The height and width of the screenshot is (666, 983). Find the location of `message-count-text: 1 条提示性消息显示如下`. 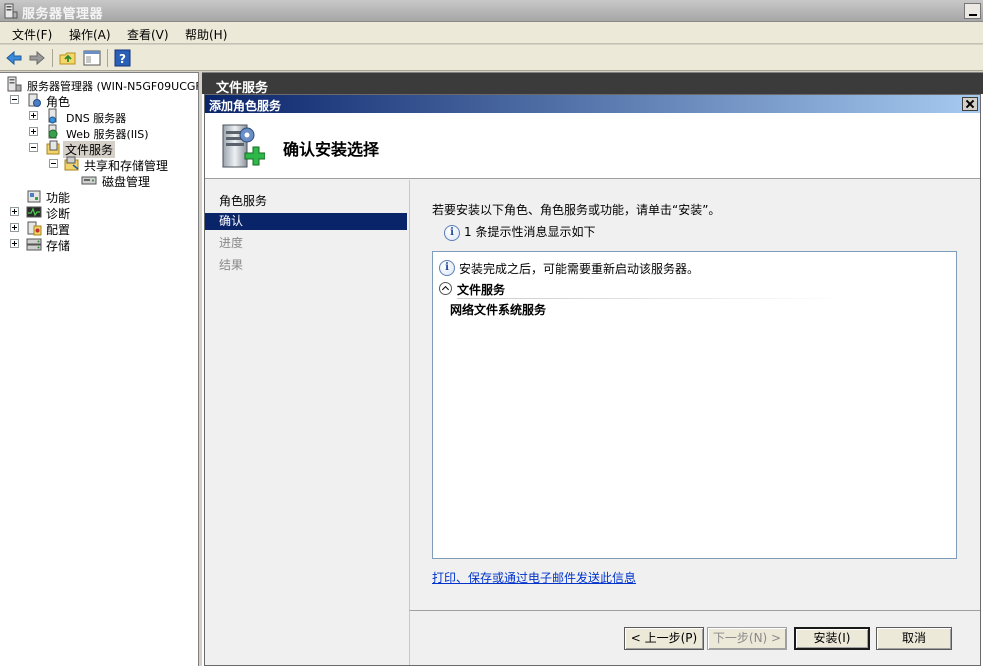

message-count-text: 1 条提示性消息显示如下 is located at coordinates (530, 232).